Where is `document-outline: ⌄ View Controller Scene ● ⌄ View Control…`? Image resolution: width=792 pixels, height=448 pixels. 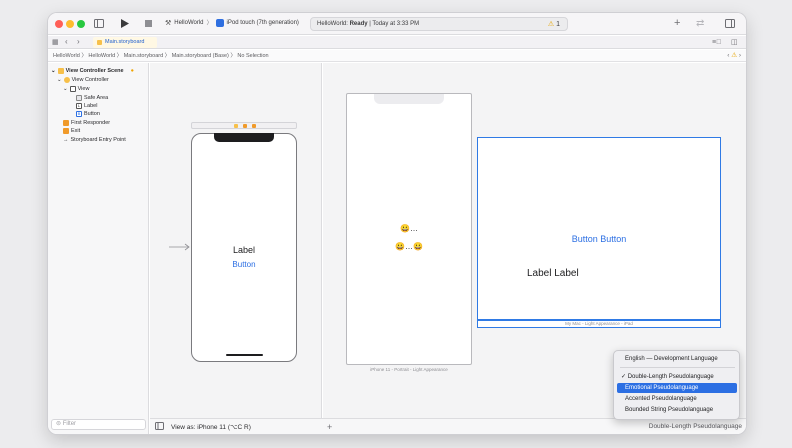 document-outline: ⌄ View Controller Scene ● ⌄ View Control… is located at coordinates (98, 248).